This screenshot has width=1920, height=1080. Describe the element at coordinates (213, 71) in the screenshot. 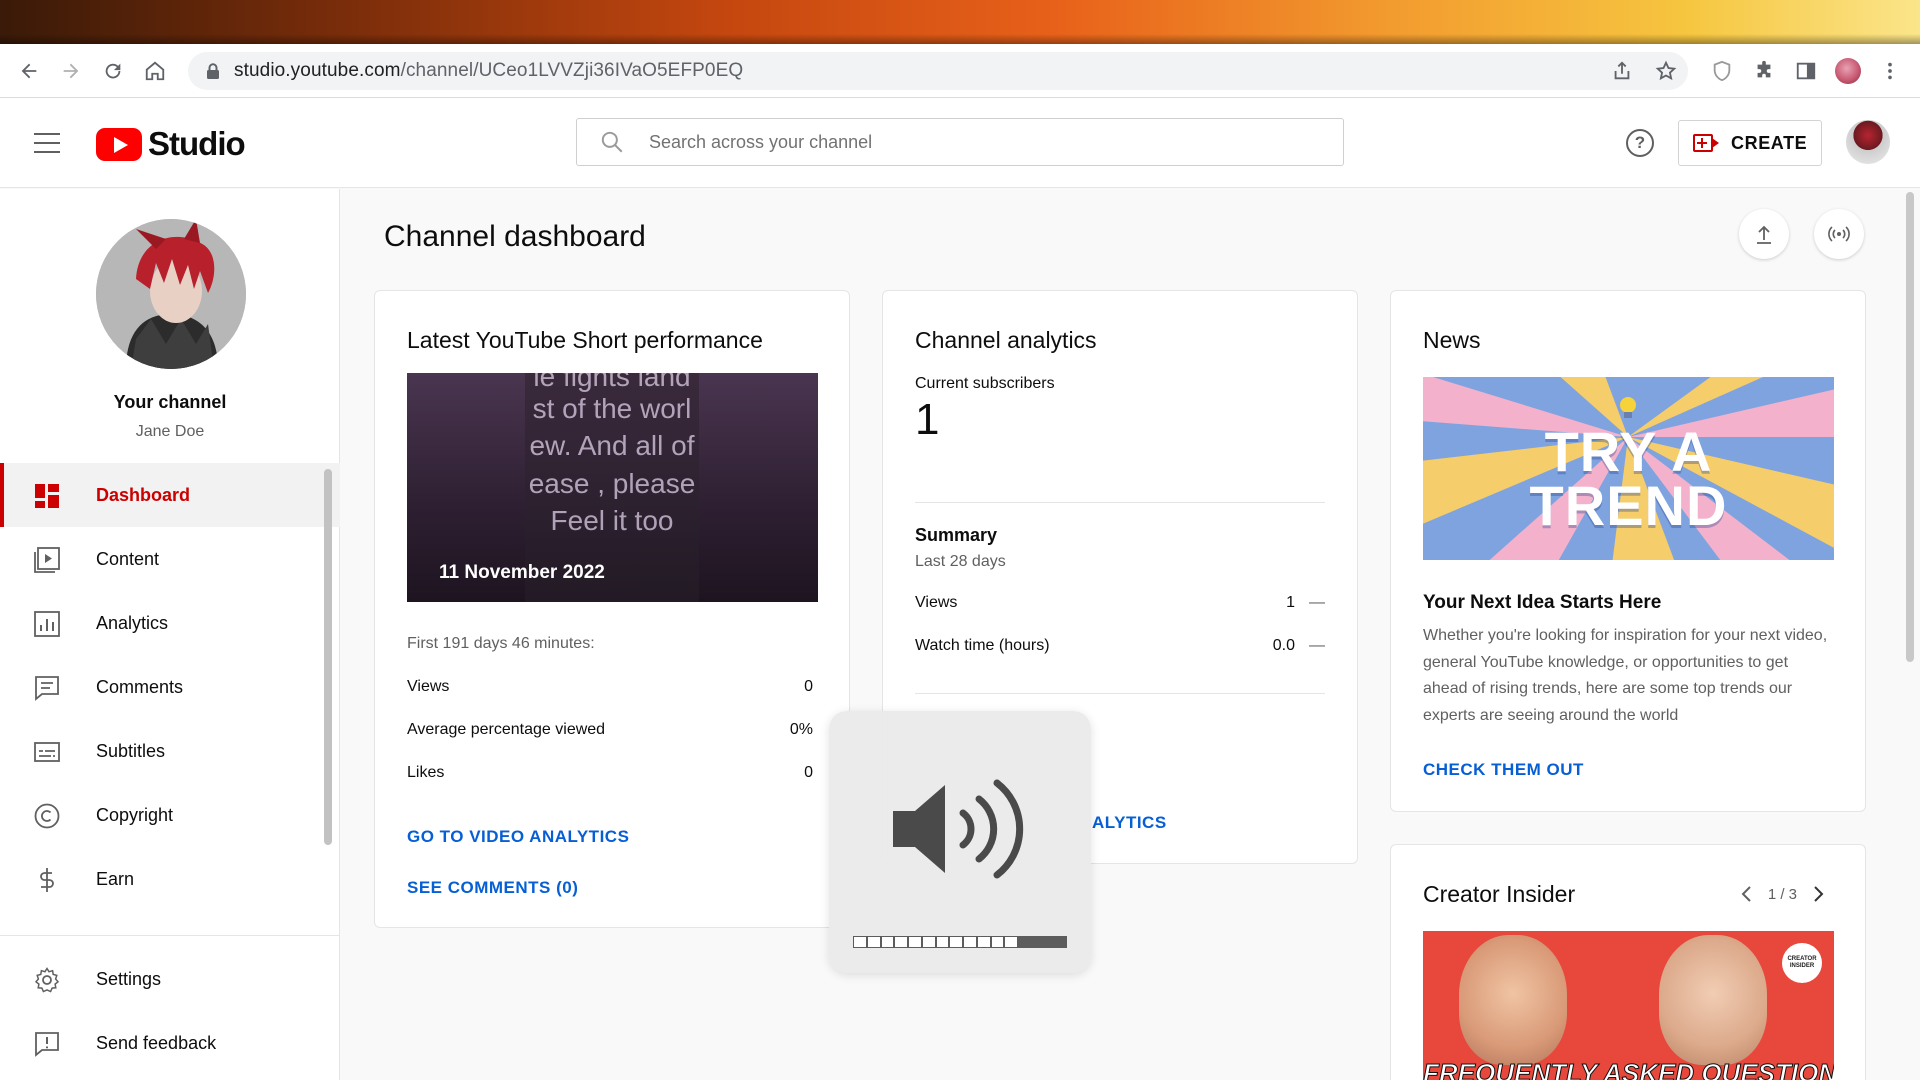

I see `lock-icon` at that location.